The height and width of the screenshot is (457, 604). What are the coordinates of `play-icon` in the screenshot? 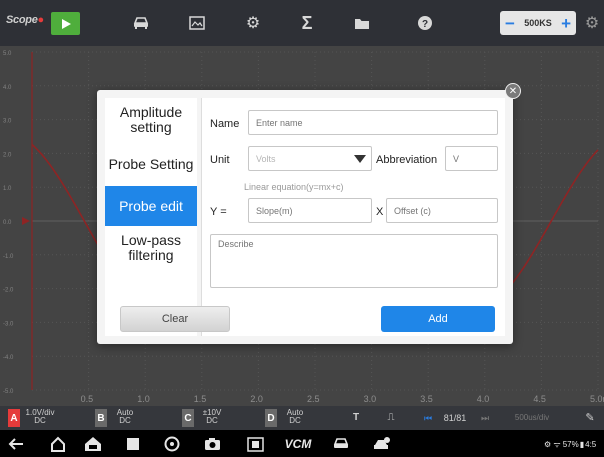 It's located at (66, 23).